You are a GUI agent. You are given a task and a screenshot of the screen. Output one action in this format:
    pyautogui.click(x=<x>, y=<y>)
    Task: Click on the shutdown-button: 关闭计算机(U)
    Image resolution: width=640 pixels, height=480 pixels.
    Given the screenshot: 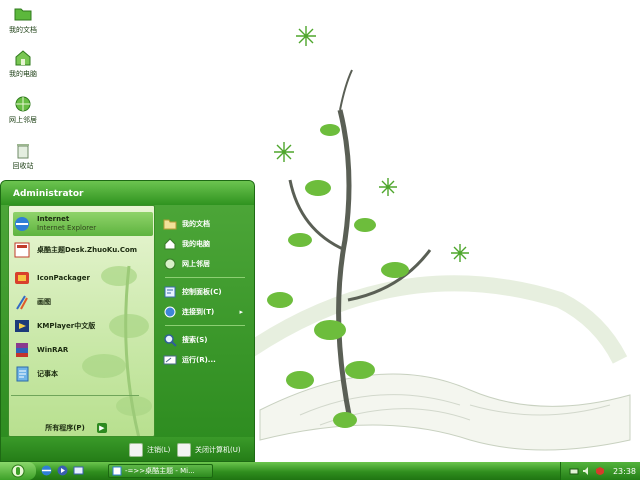 What is the action you would take?
    pyautogui.click(x=209, y=450)
    